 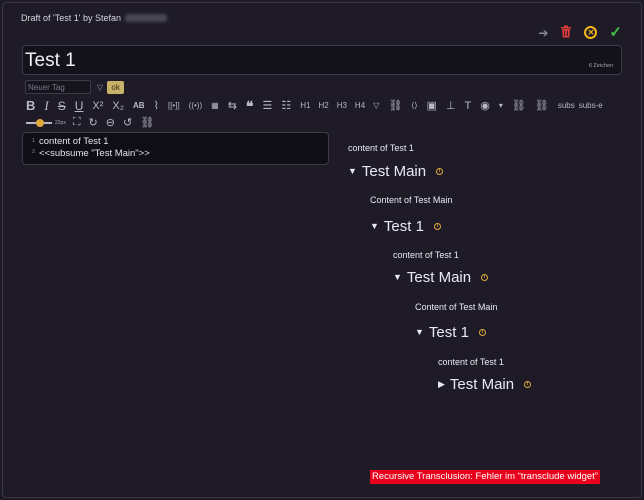 I want to click on subs-e-button: subs-e, so click(x=591, y=106).